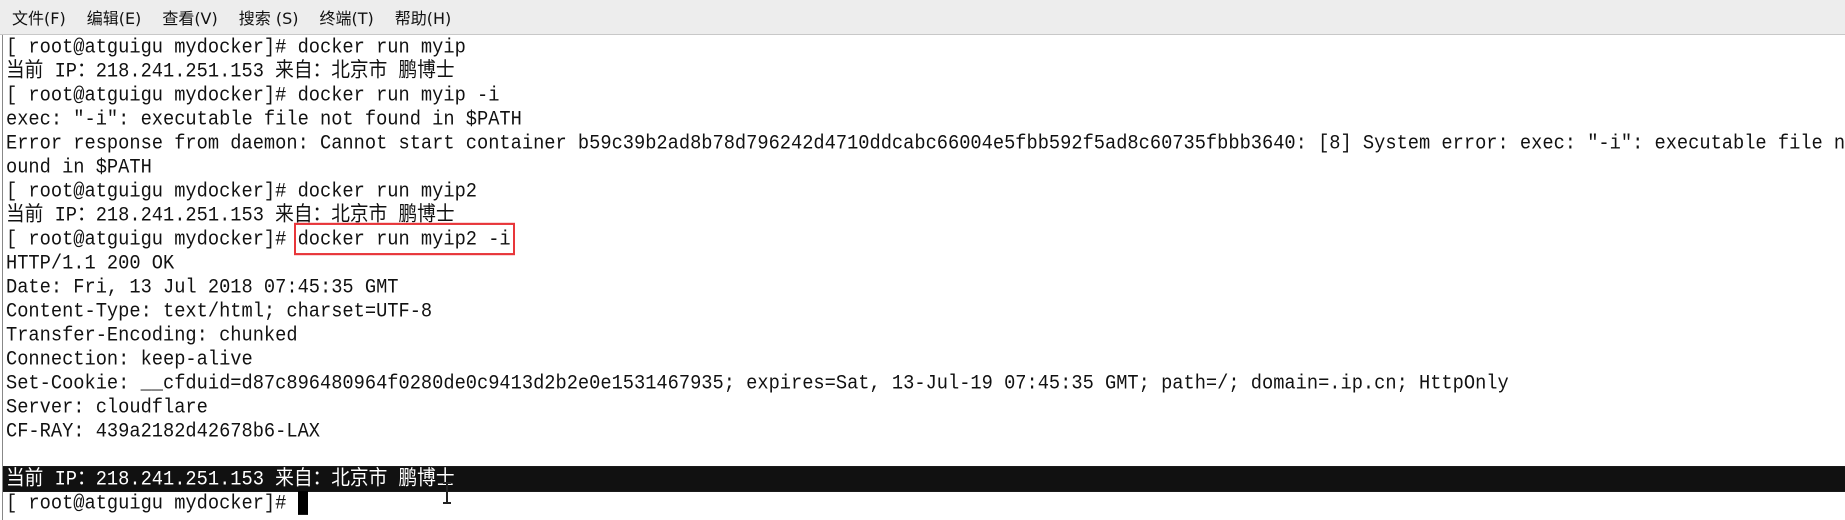 This screenshot has width=1845, height=520. I want to click on terminal-line: HTTP/1.1 200 OK, so click(90, 263).